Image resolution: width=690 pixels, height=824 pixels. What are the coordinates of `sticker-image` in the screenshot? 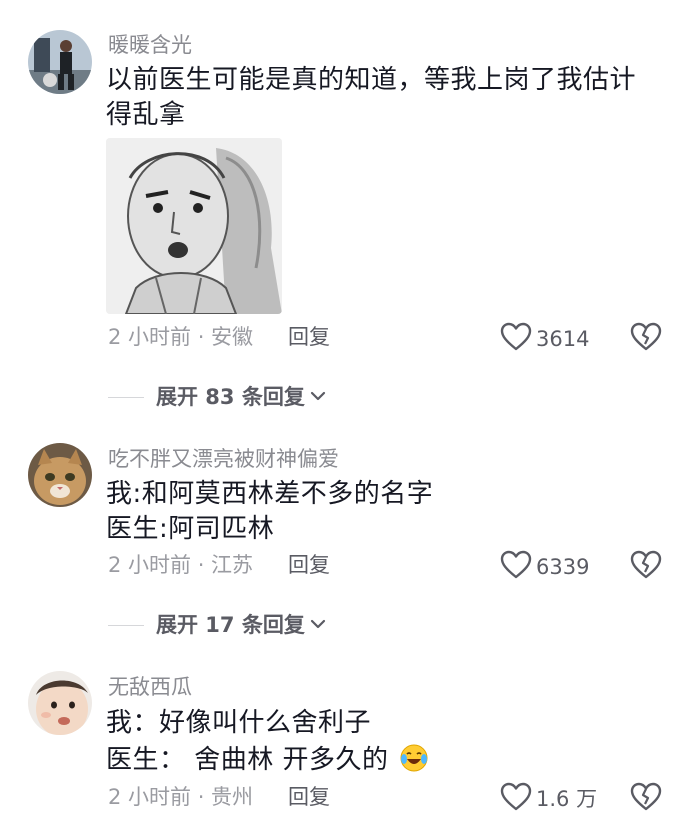 It's located at (194, 226).